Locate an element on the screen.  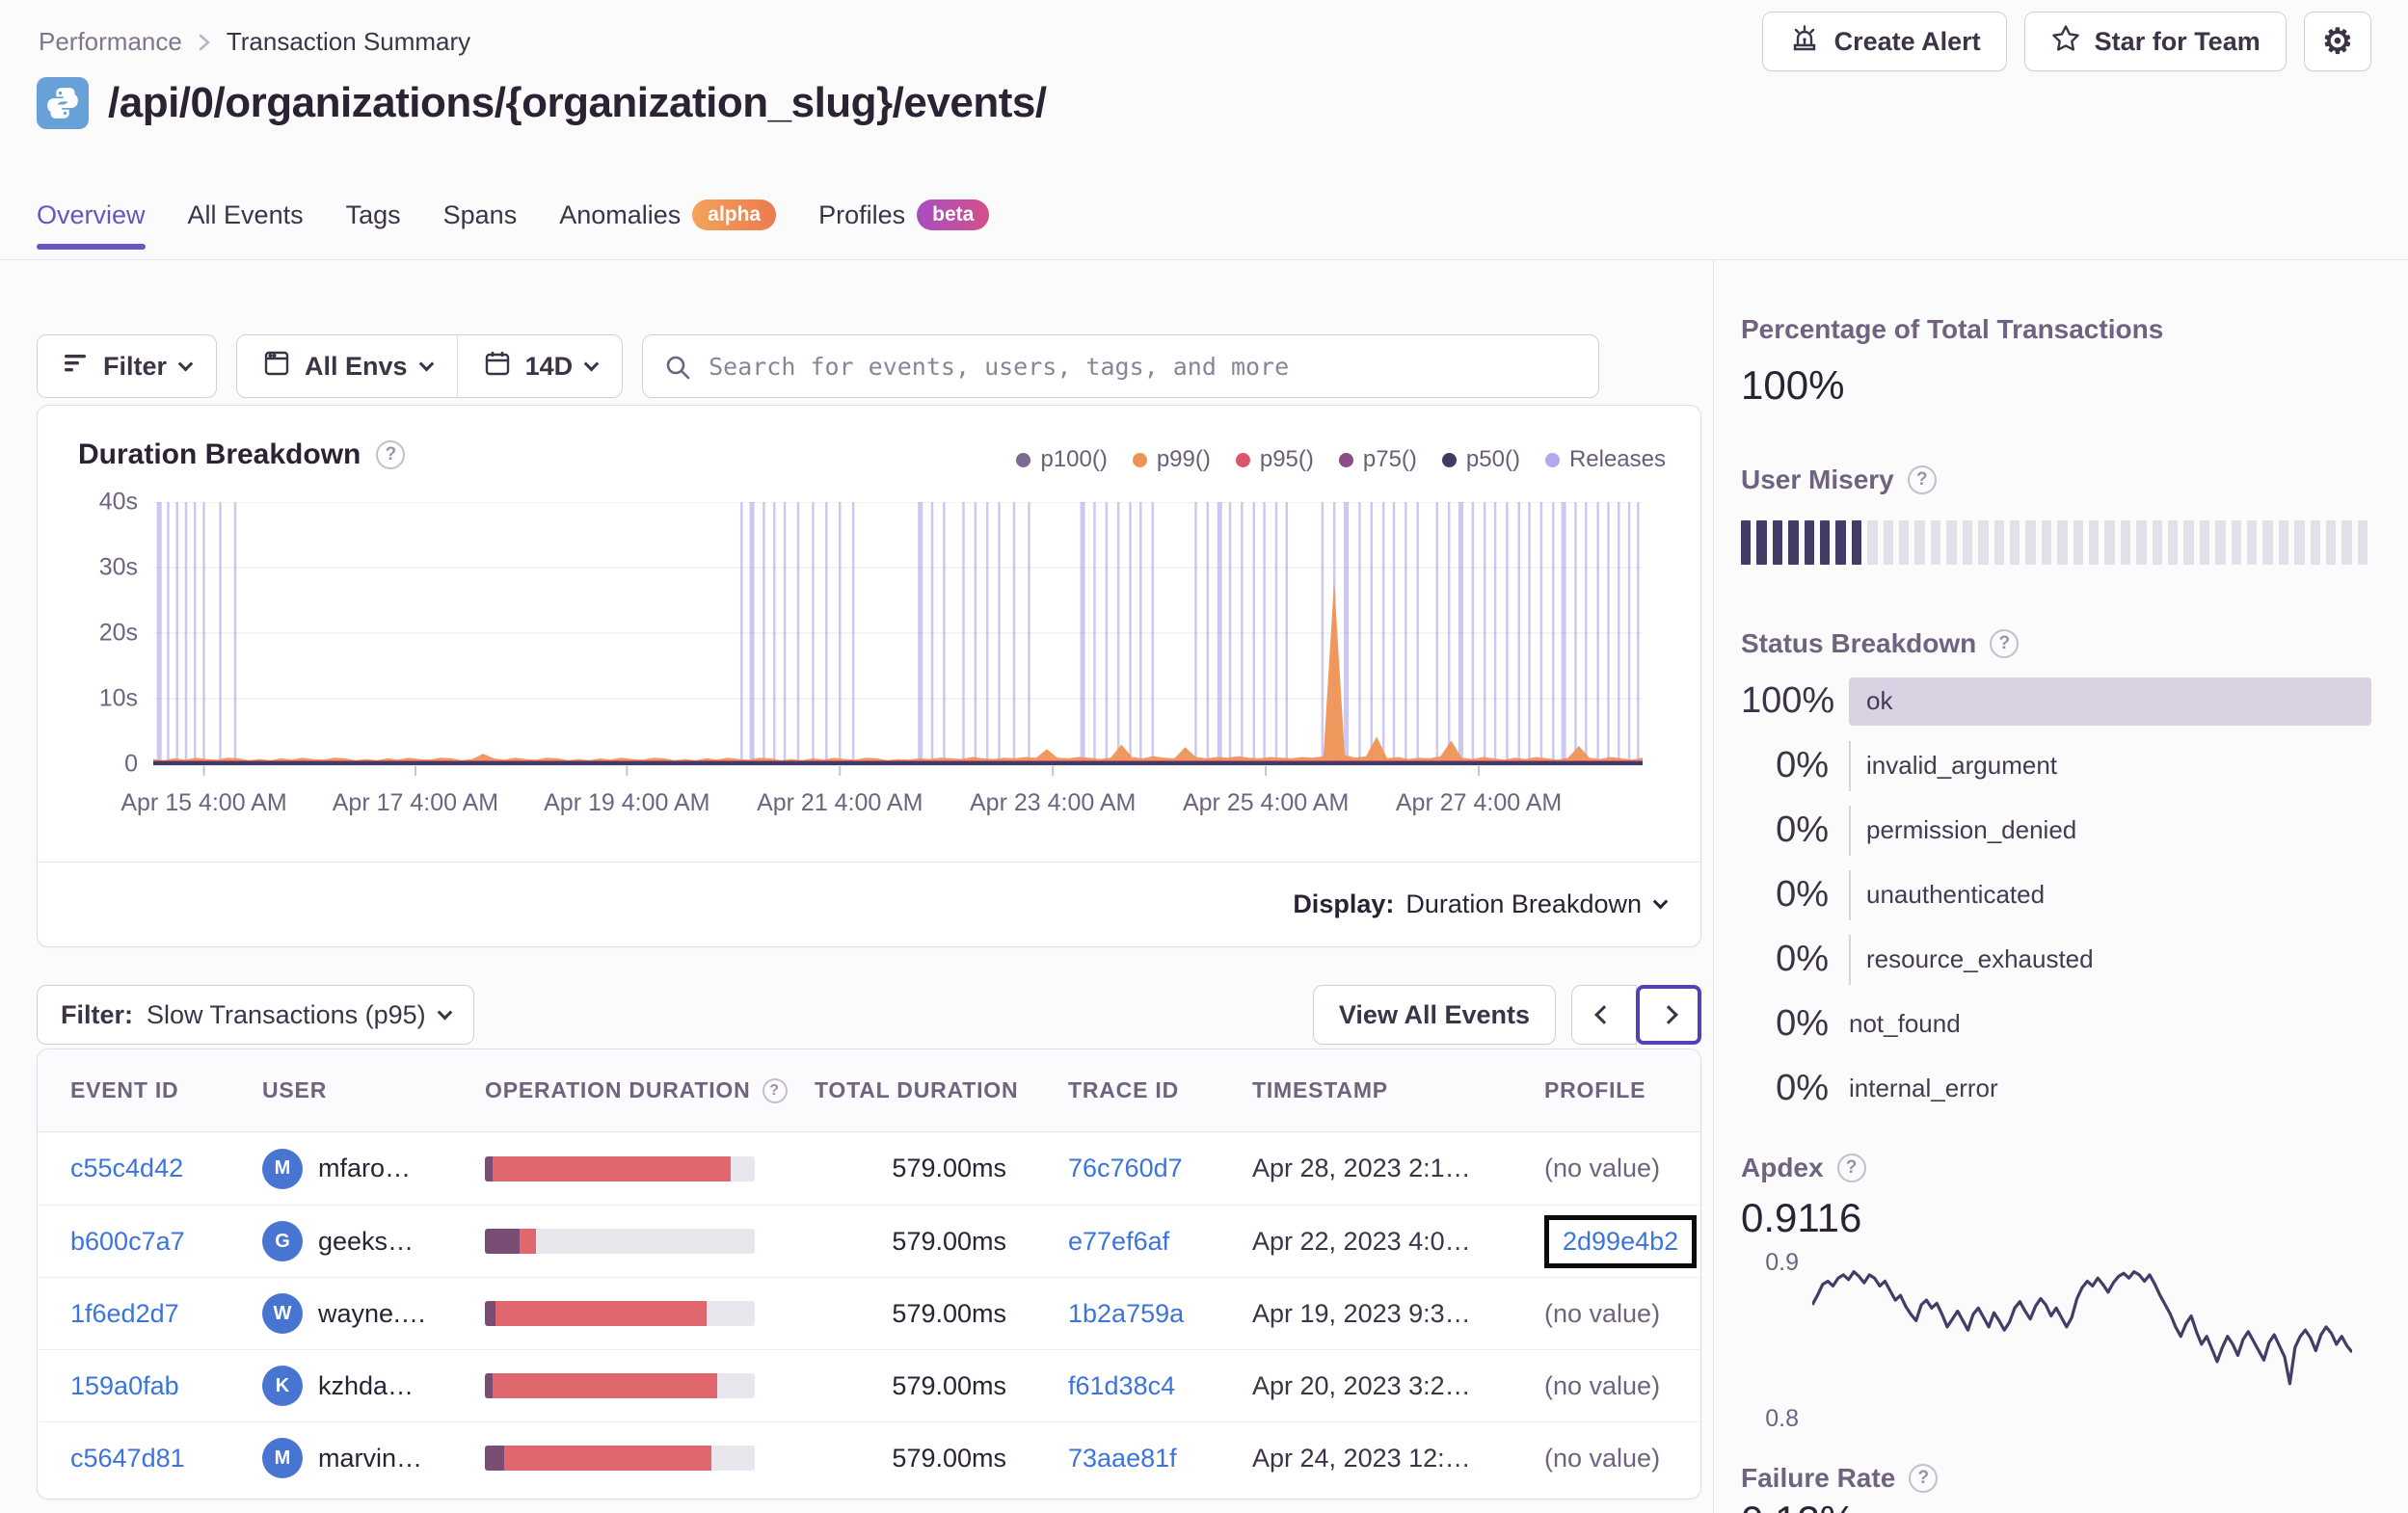
slow-transactions-filter-button: Filter: Slow Transactions (p95) is located at coordinates (255, 1015).